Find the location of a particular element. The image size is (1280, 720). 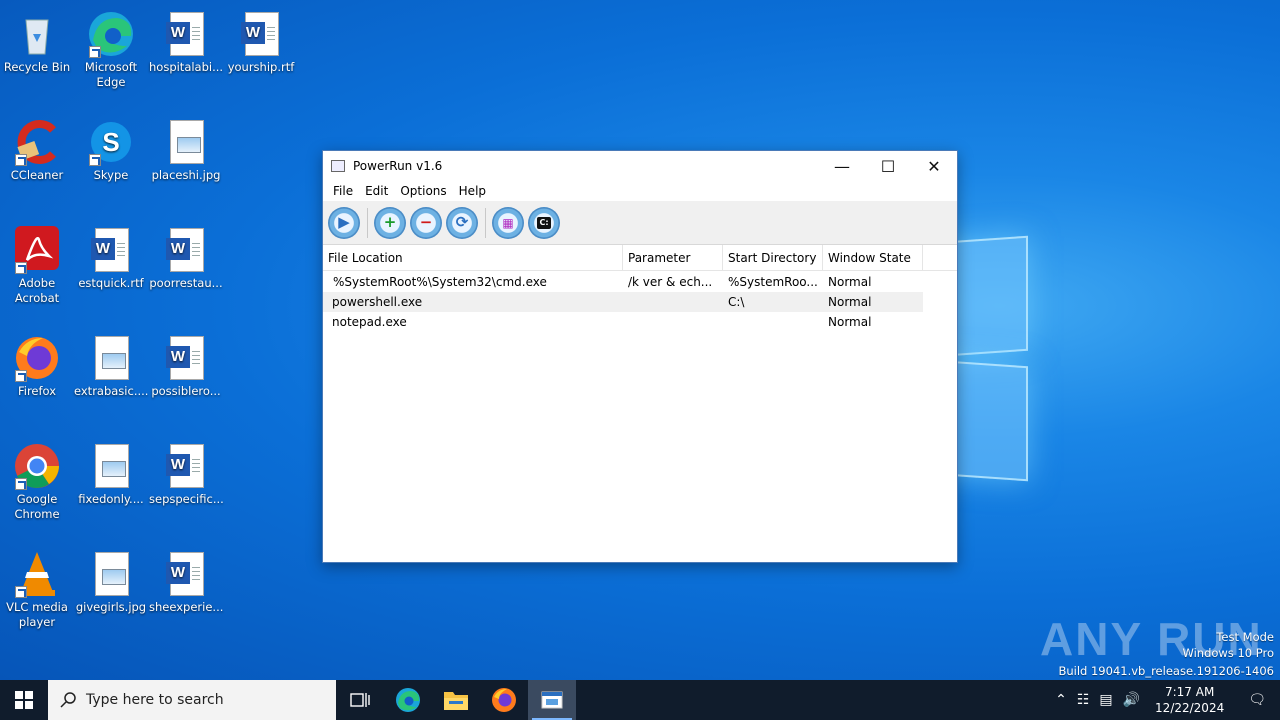

vlc-icon is located at coordinates (37, 574).